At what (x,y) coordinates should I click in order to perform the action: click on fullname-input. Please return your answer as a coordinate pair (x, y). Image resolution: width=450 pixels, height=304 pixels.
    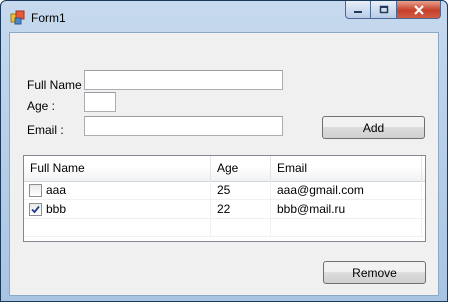
    Looking at the image, I should click on (183, 80).